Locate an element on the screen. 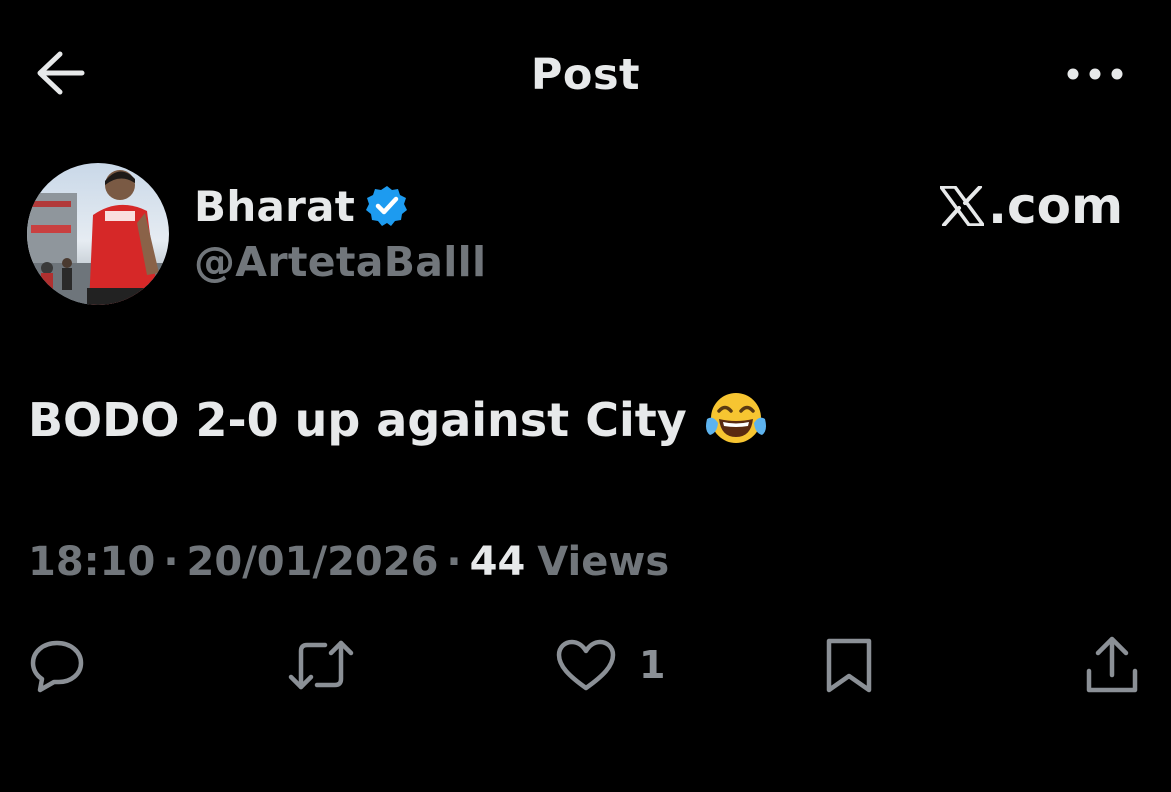 The image size is (1171, 792). views-label: Views is located at coordinates (603, 562).